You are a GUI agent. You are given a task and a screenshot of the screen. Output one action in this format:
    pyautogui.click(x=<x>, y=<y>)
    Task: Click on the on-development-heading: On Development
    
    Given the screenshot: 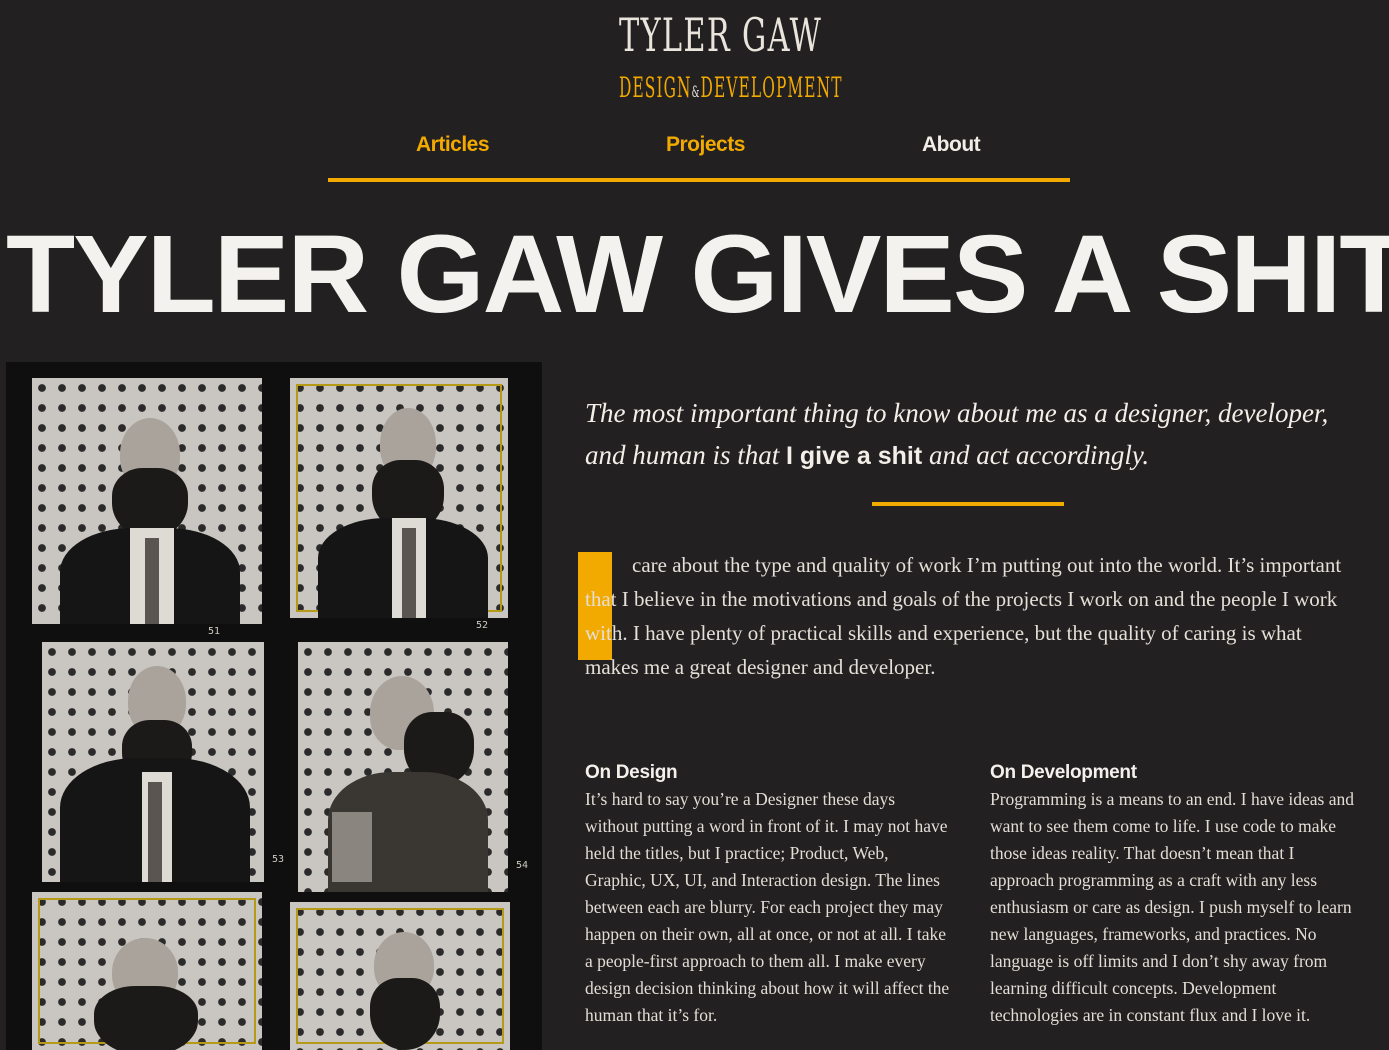 What is the action you would take?
    pyautogui.click(x=1063, y=772)
    